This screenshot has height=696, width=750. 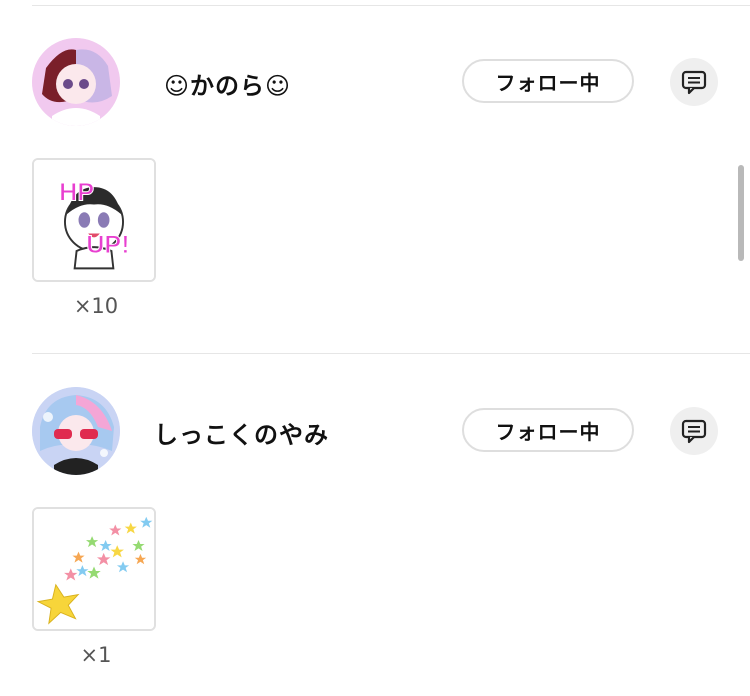 What do you see at coordinates (96, 655) in the screenshot?
I see `gift-count: ×1` at bounding box center [96, 655].